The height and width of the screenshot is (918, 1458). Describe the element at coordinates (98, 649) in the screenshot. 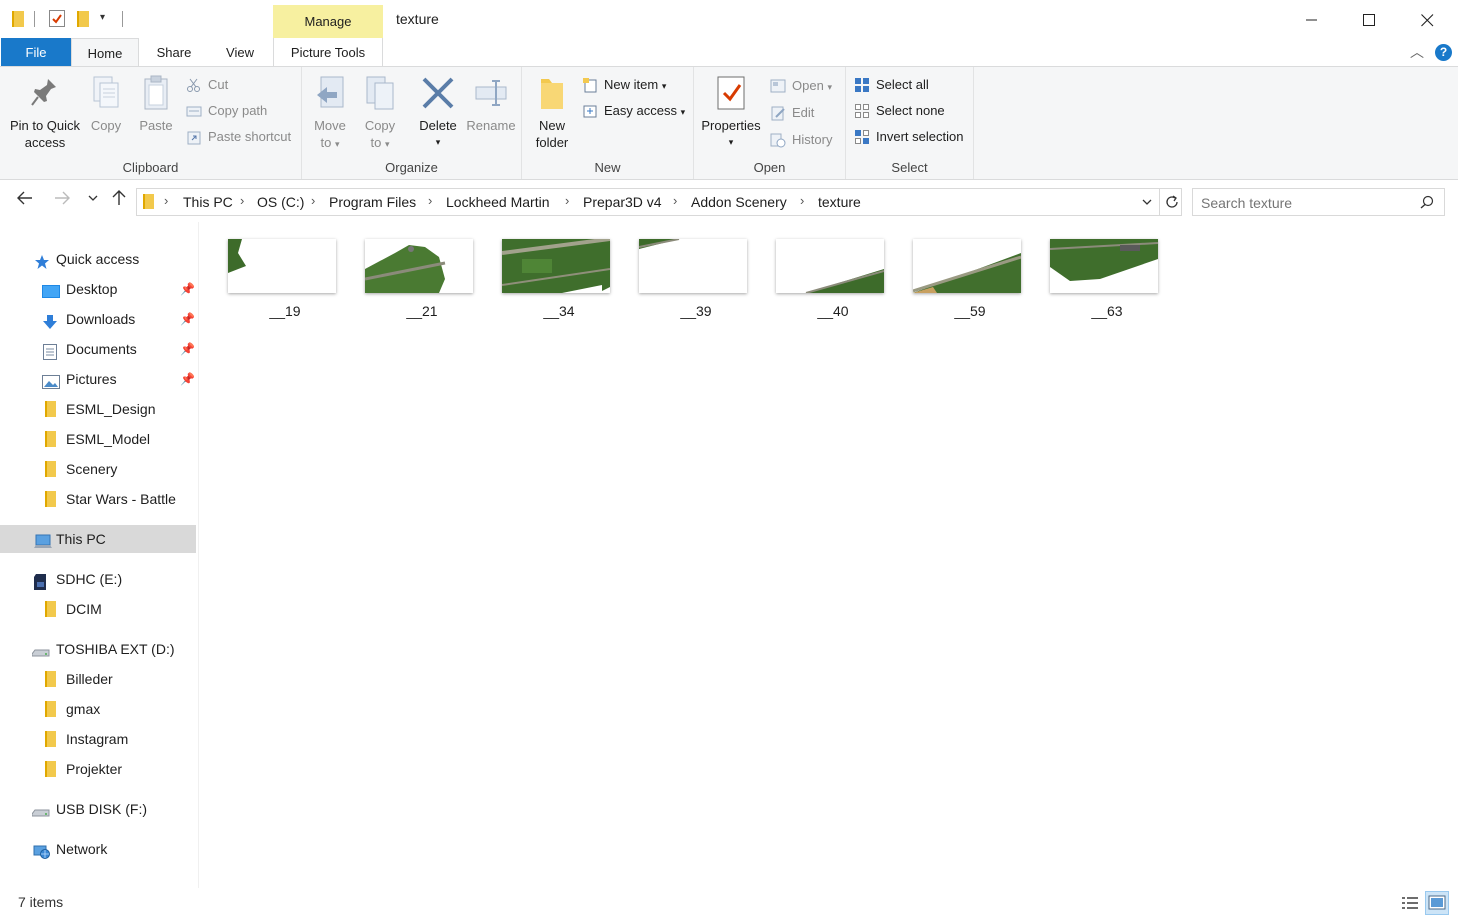

I see `nav-toshiba-drive: TOSHIBA EXT (D:)` at that location.